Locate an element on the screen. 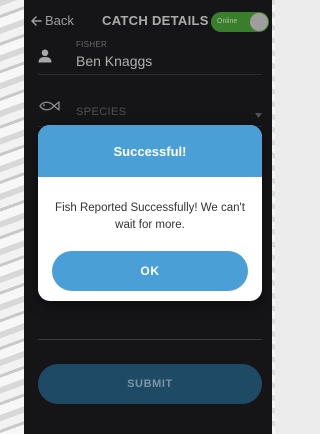 The width and height of the screenshot is (320, 434). submit-button: SUBMIT is located at coordinates (150, 384).